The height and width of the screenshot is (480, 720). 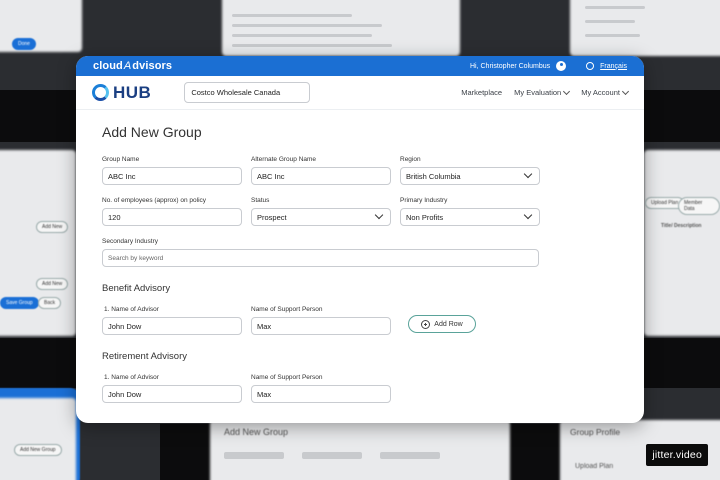 I want to click on region-value: British Columbia, so click(x=433, y=176).